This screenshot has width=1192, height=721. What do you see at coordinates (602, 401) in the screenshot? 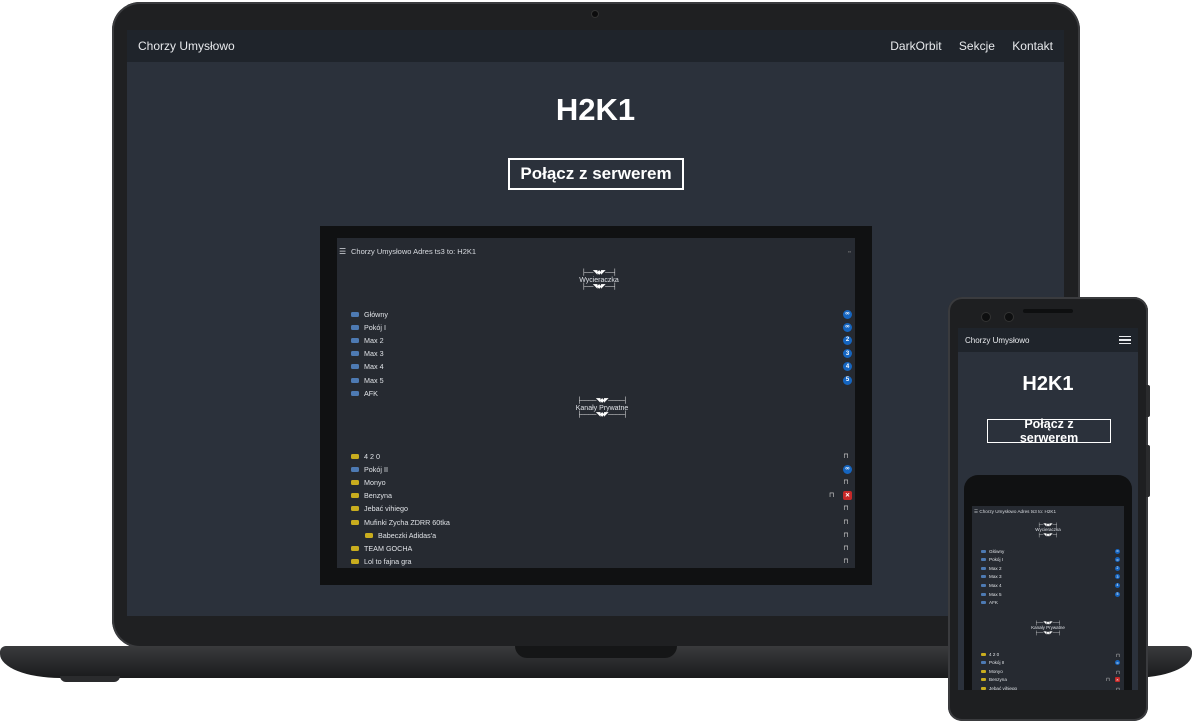
I see `ornament-top-icon: ├────◥◆◤────┤` at bounding box center [602, 401].